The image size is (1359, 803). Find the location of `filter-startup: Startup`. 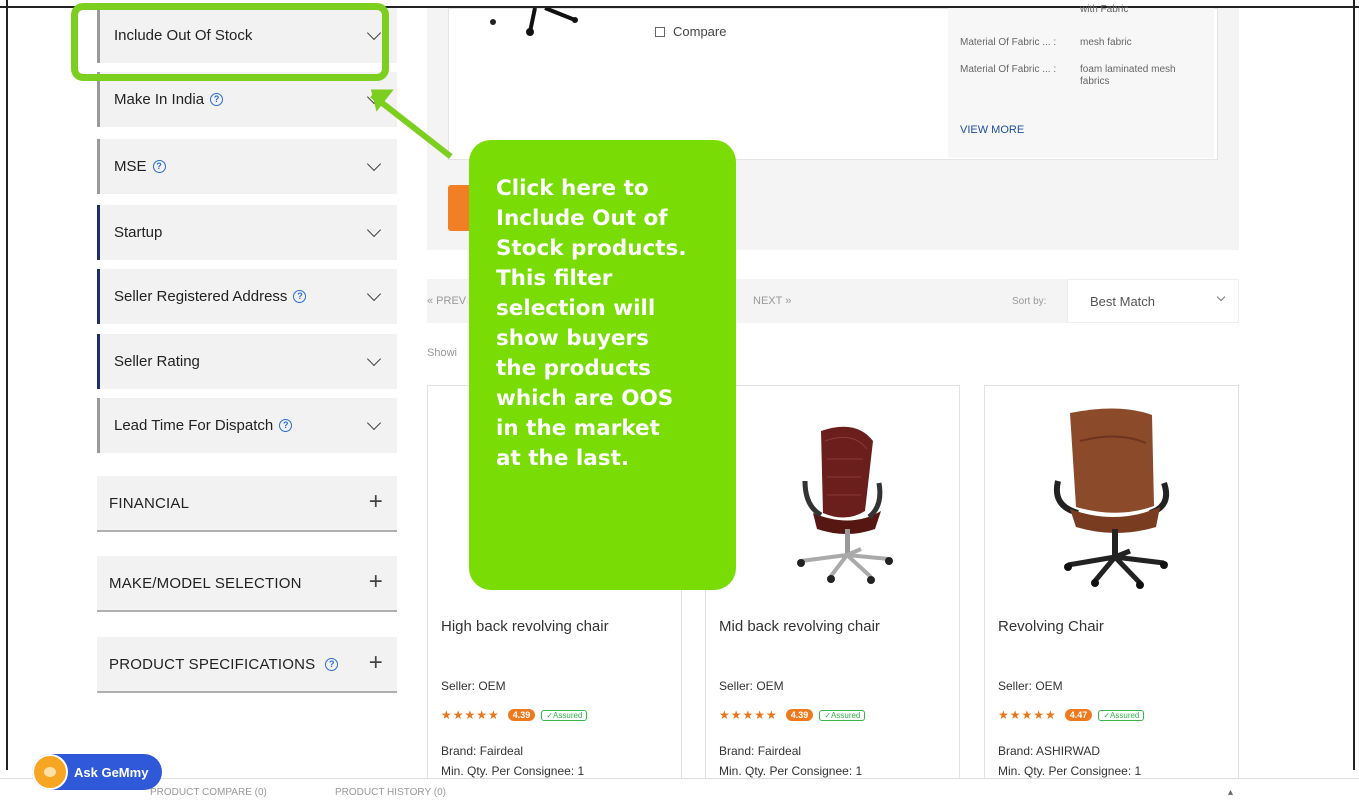

filter-startup: Startup is located at coordinates (247, 232).